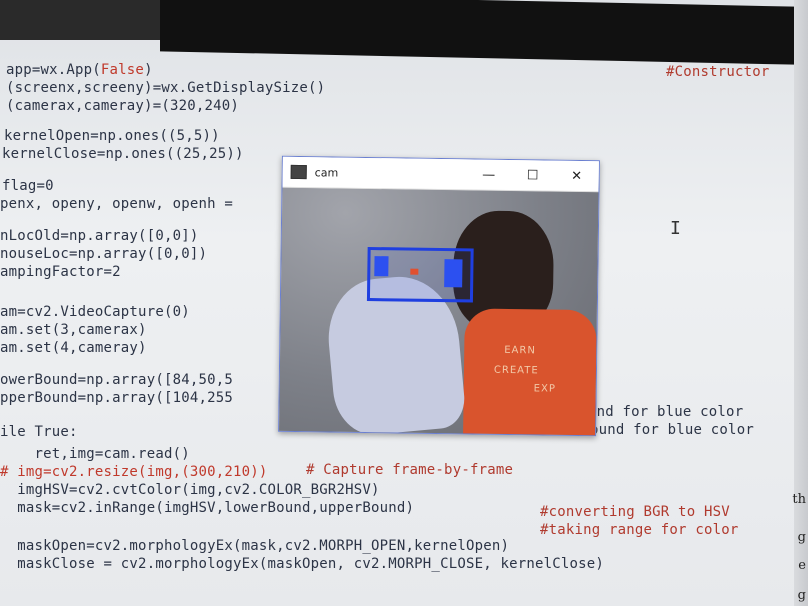 The width and height of the screenshot is (808, 606). What do you see at coordinates (440, 174) in the screenshot?
I see `cam-titlebar: cam — ☐ ✕` at bounding box center [440, 174].